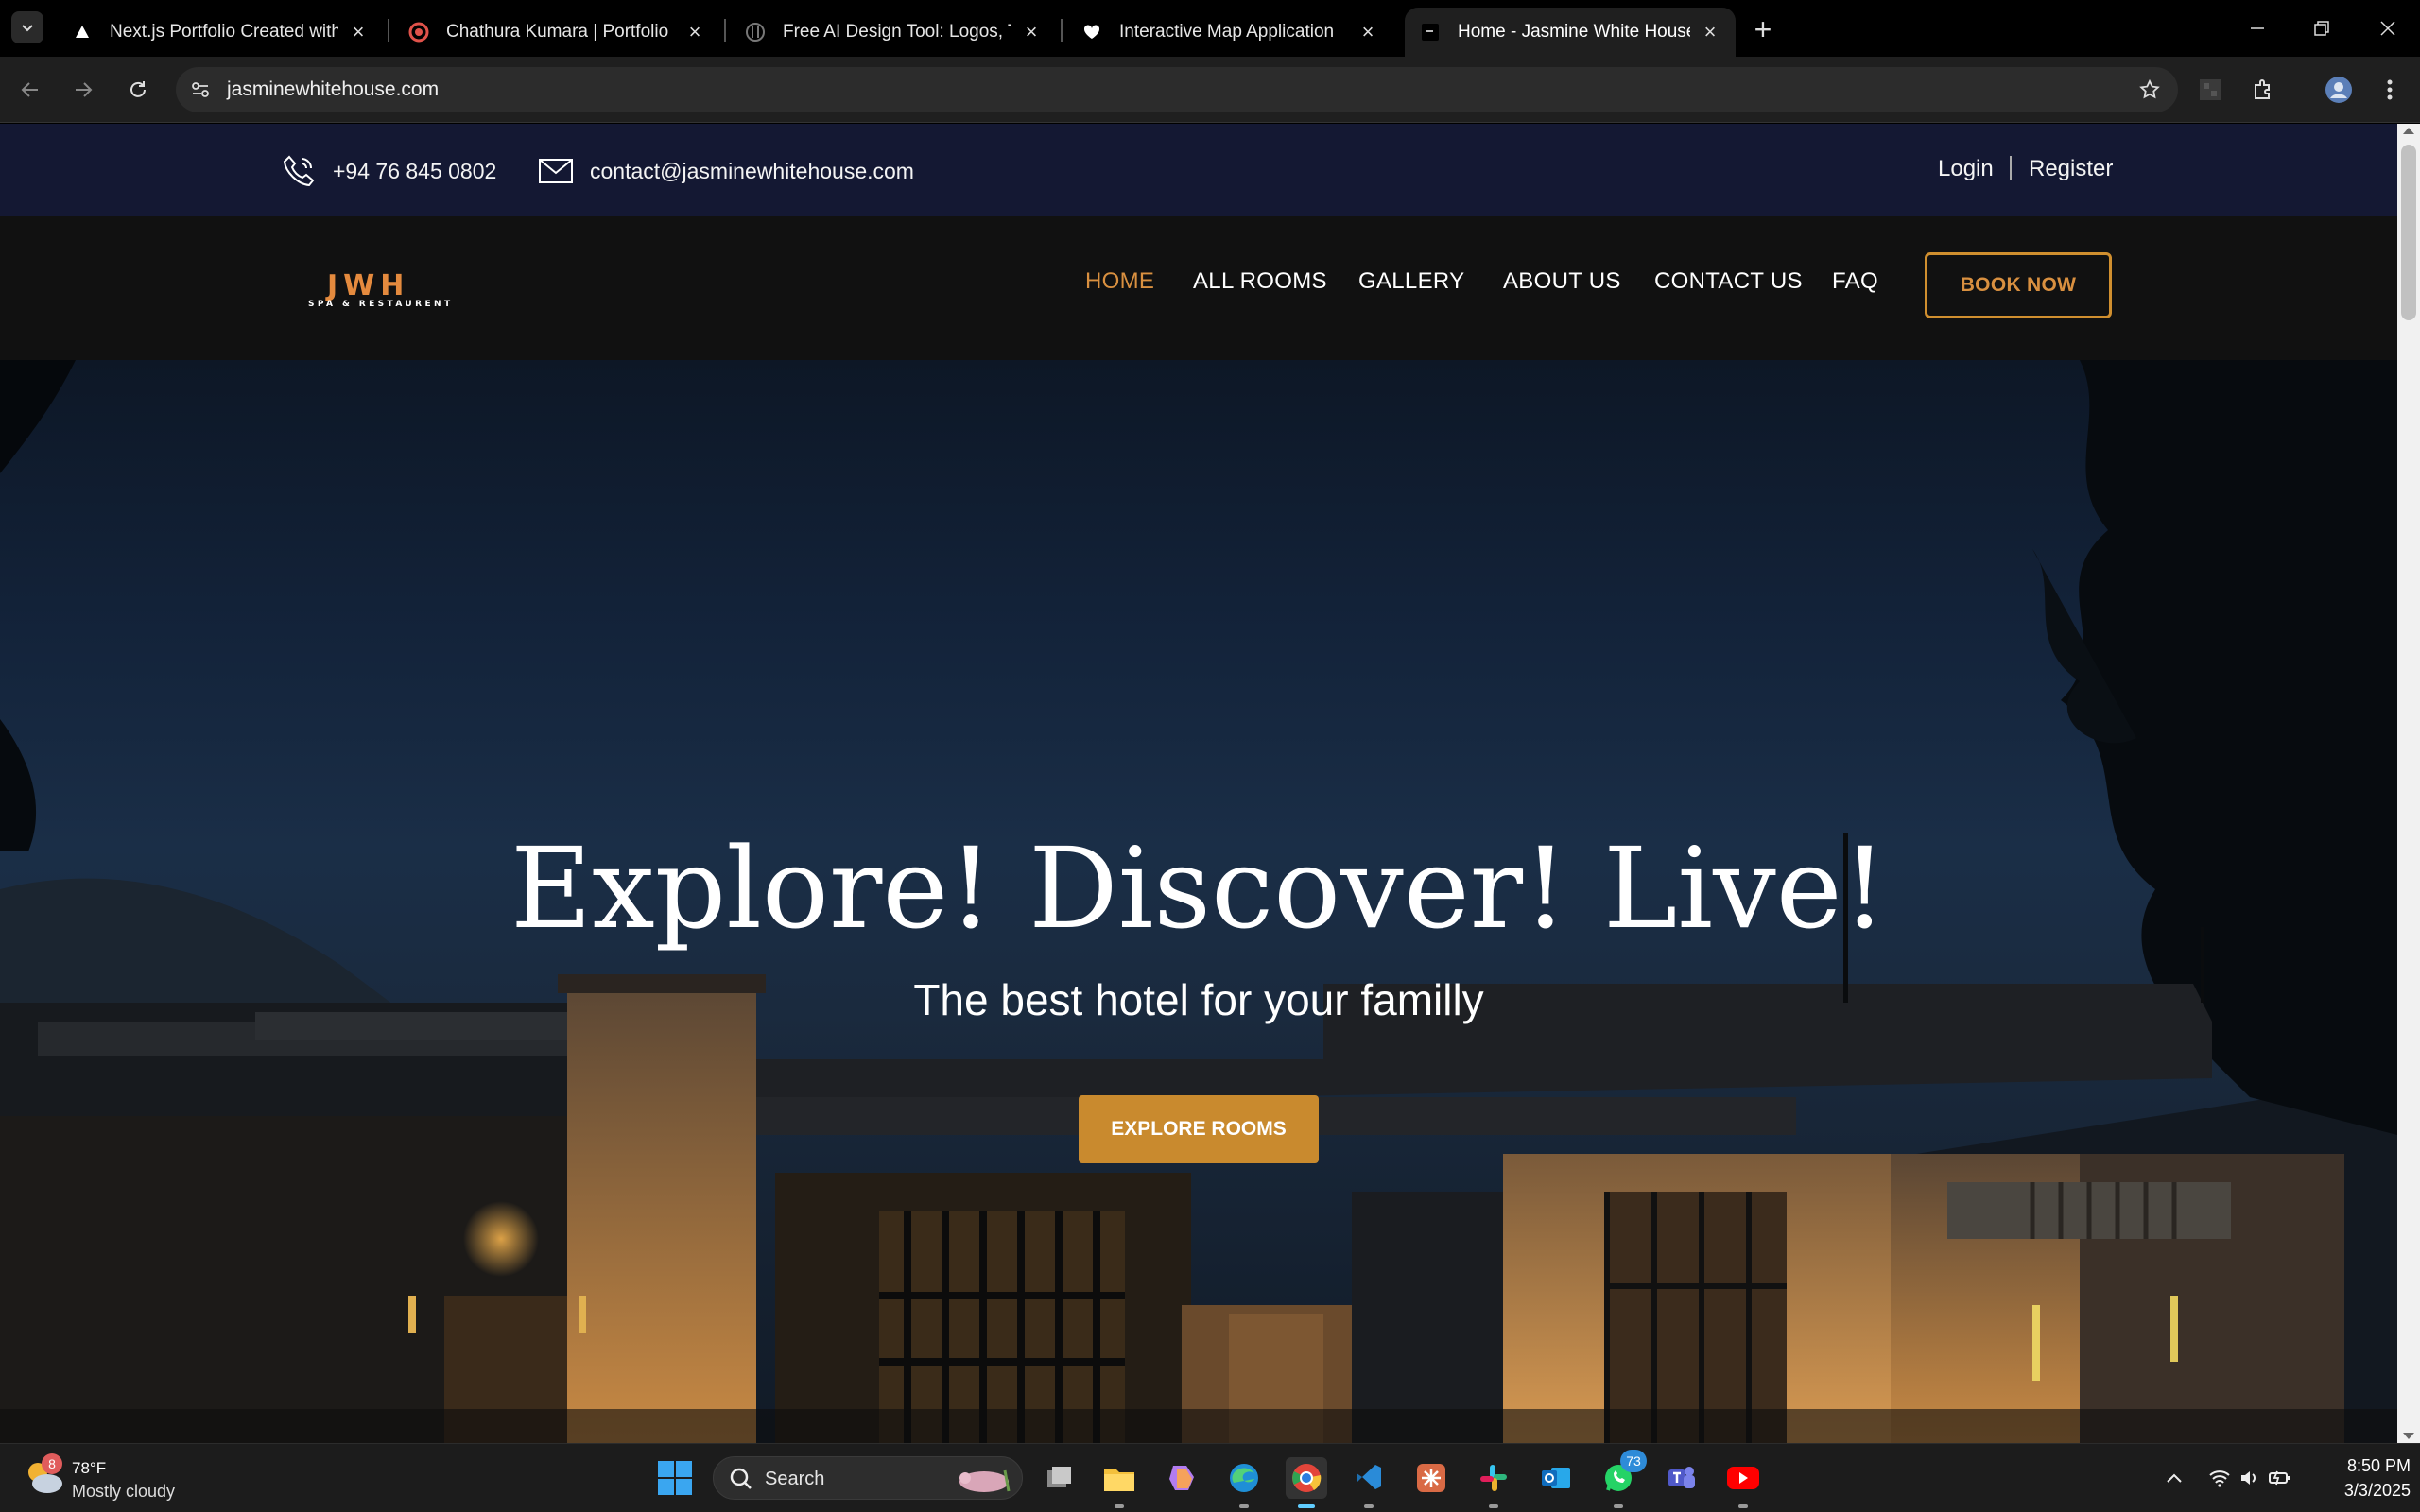 Image resolution: width=2420 pixels, height=1512 pixels. I want to click on tray-overflow-icon, so click(2174, 1478).